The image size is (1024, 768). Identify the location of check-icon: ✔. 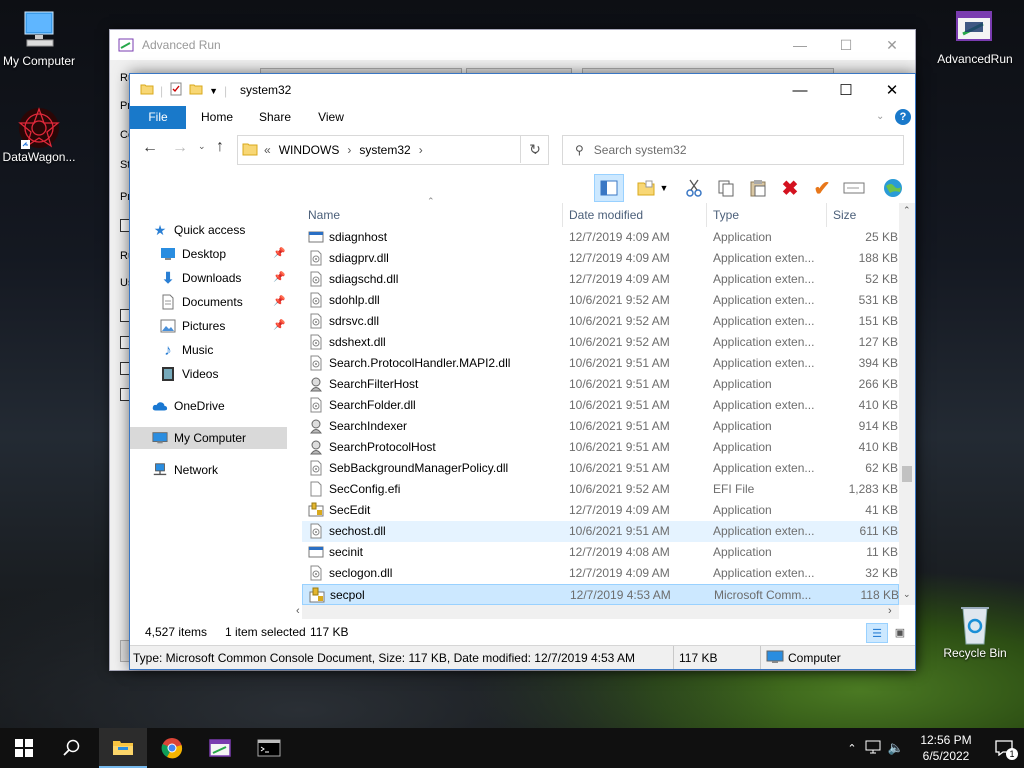
(822, 188).